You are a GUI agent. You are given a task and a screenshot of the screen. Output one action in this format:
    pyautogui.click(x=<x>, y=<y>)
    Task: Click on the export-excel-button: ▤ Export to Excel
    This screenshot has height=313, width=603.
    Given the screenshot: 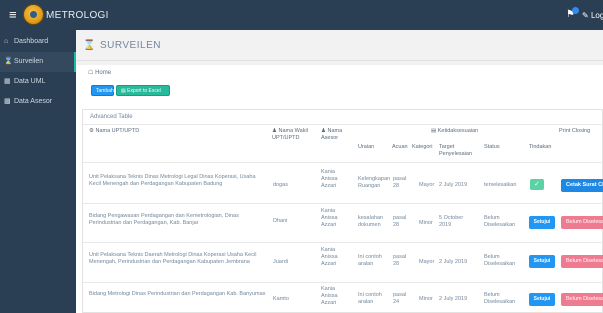 What is the action you would take?
    pyautogui.click(x=143, y=90)
    